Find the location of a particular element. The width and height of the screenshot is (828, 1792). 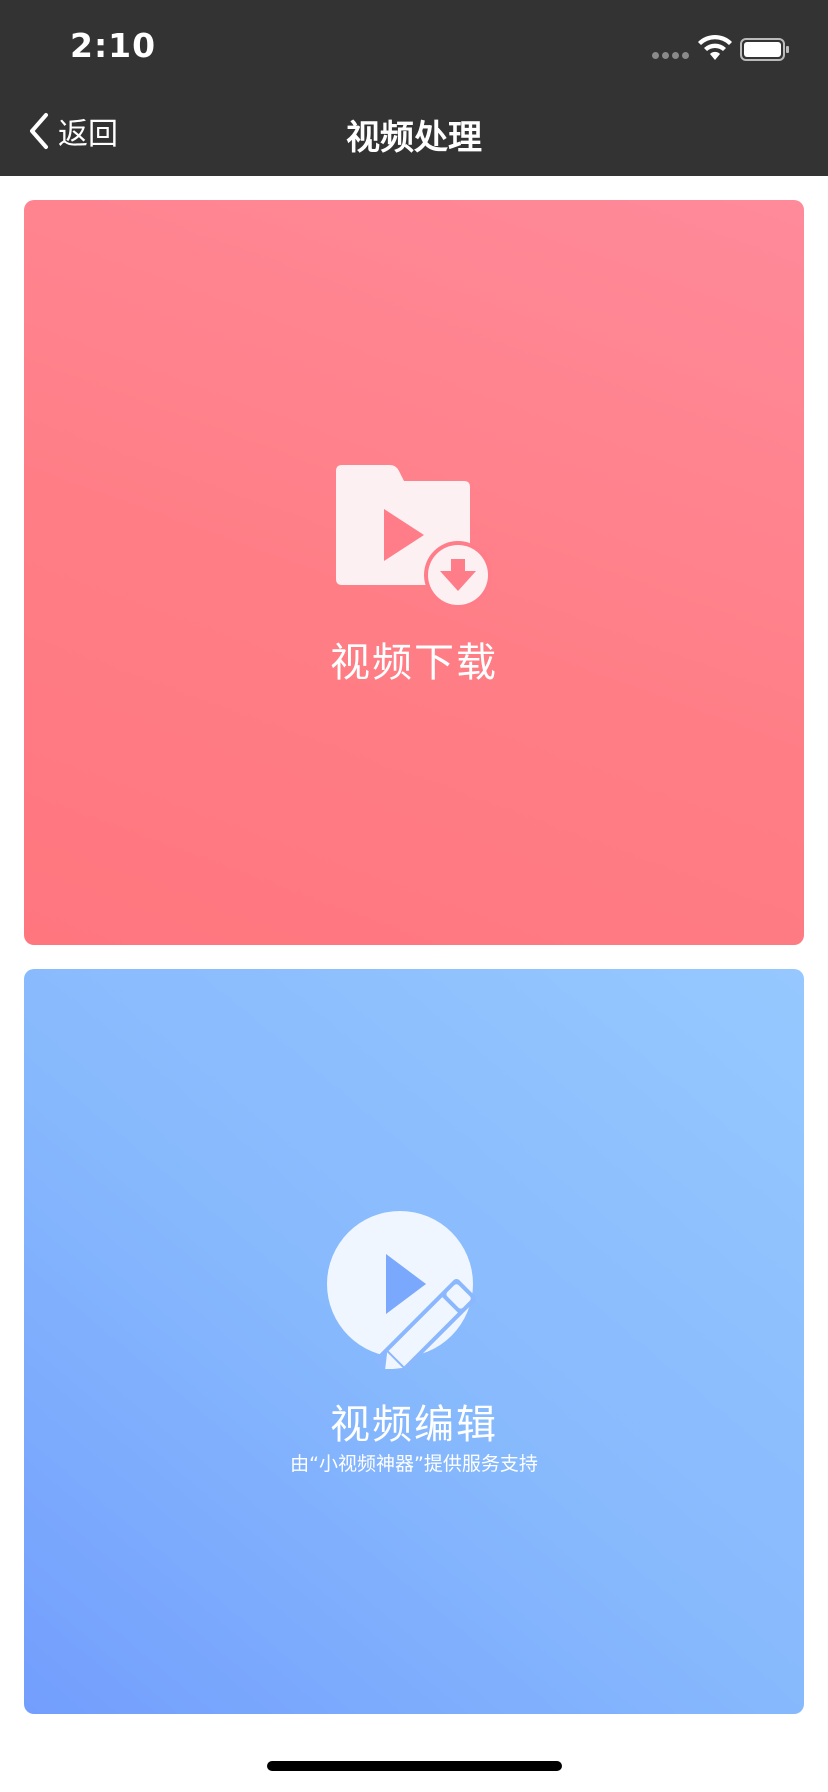

video-edit-title: 视频编辑 is located at coordinates (414, 1425).